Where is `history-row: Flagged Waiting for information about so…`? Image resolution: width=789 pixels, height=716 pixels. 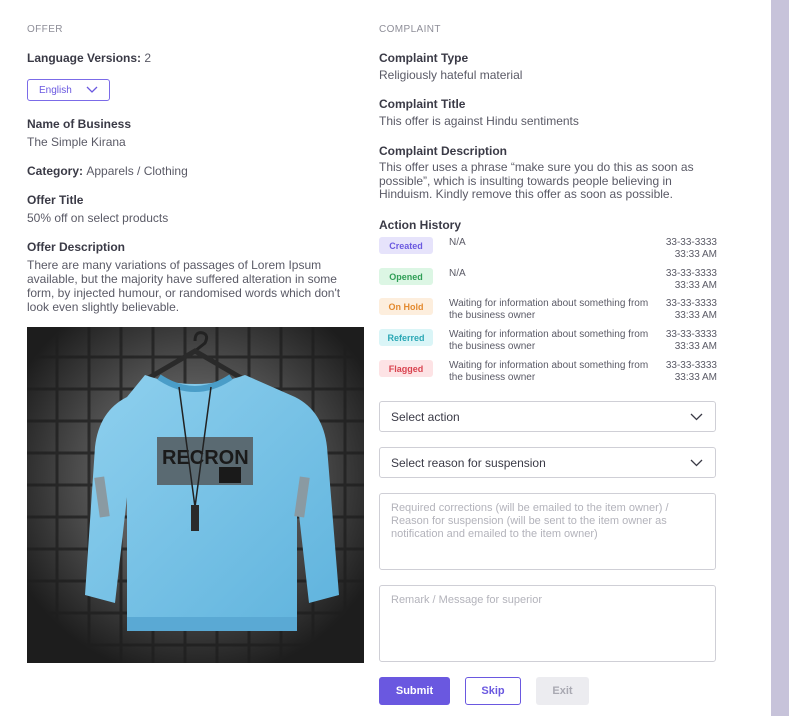 history-row: Flagged Waiting for information about so… is located at coordinates (548, 374).